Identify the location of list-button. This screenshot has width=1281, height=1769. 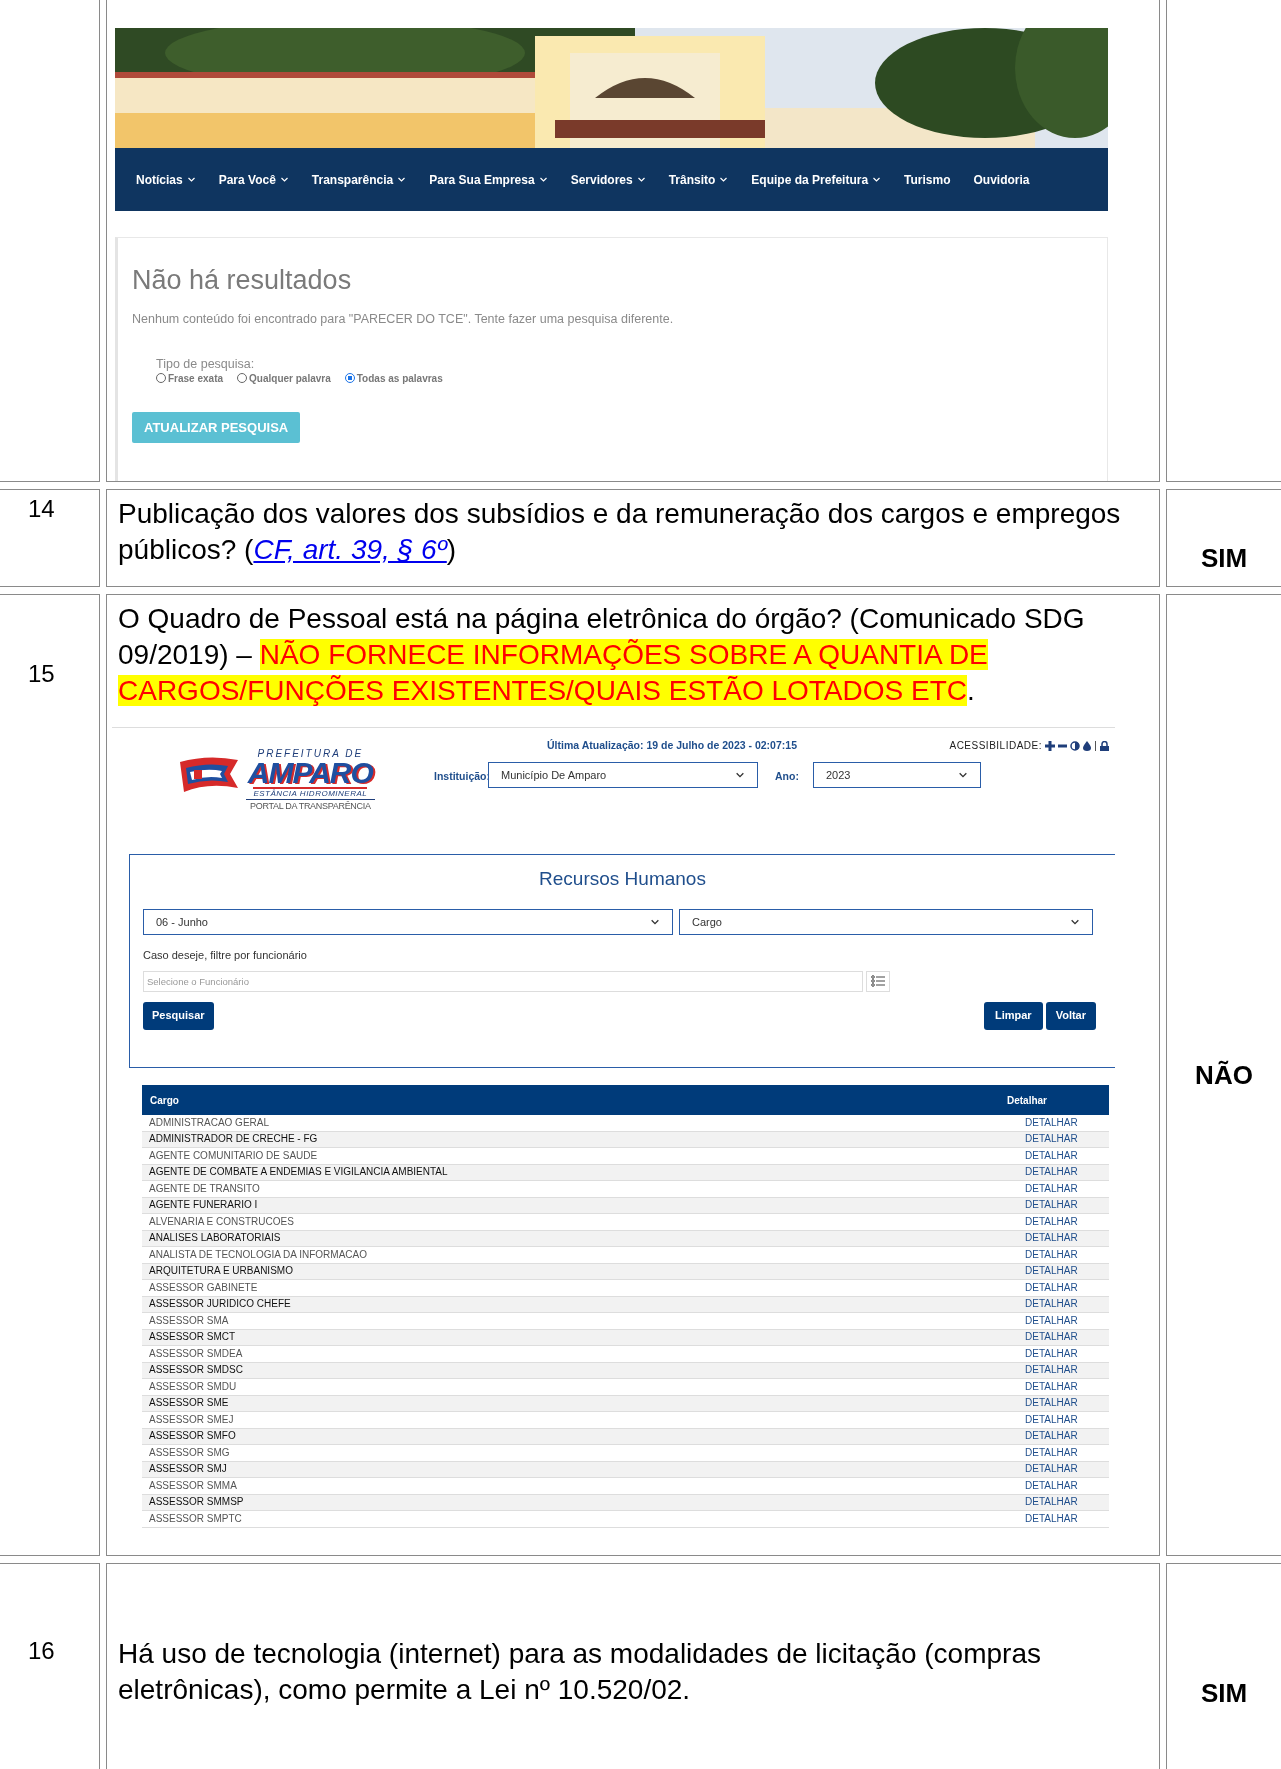
(878, 981).